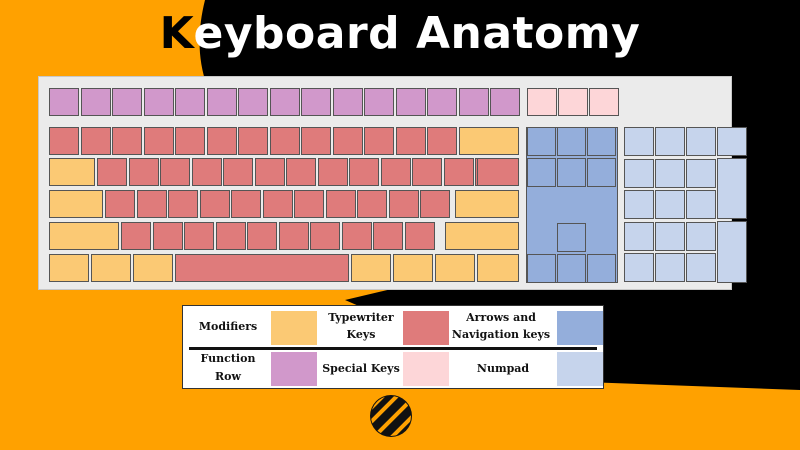 Image resolution: width=800 pixels, height=450 pixels. What do you see at coordinates (228, 376) in the screenshot?
I see `legend-label-function-2: Row` at bounding box center [228, 376].